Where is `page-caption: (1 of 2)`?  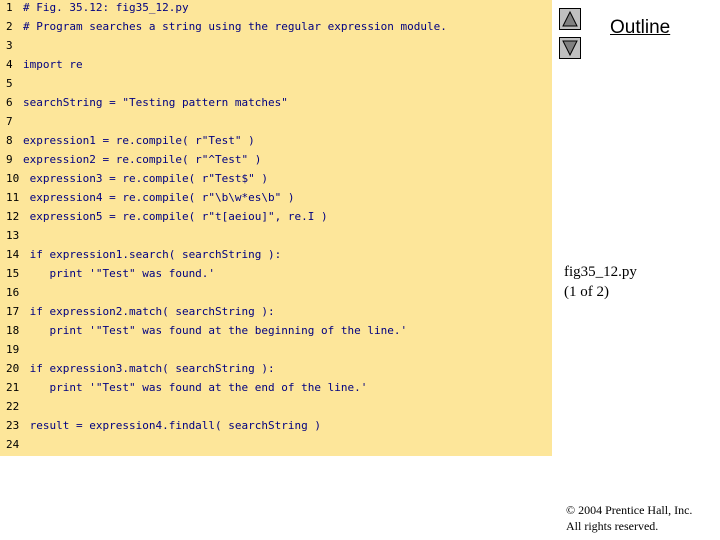
page-caption: (1 of 2) is located at coordinates (586, 292).